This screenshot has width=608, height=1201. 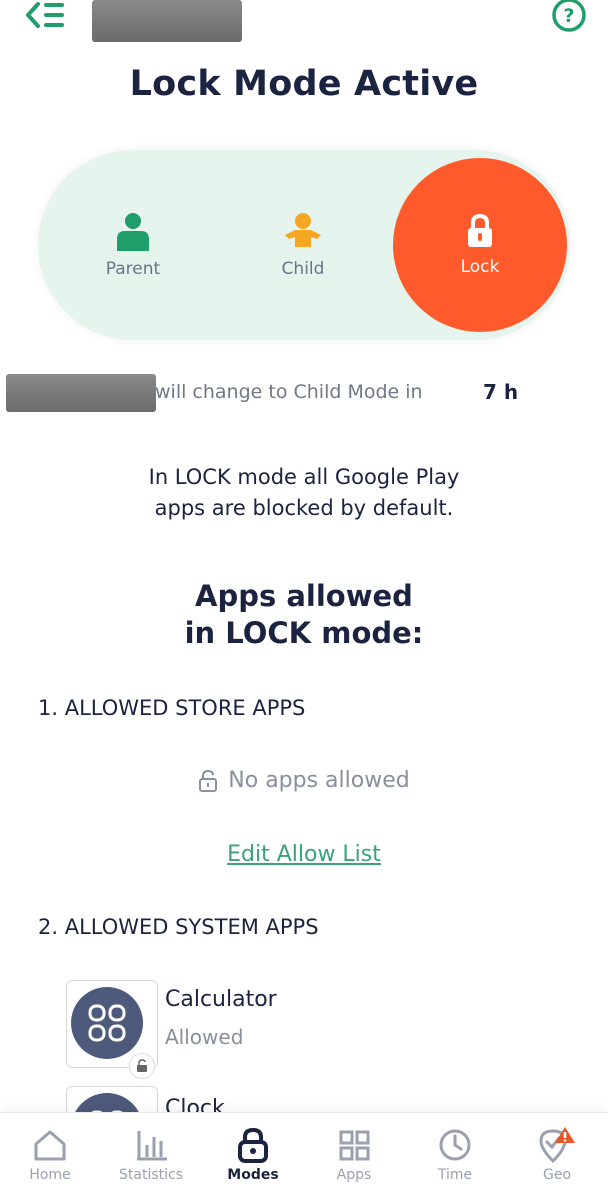 I want to click on home-icon, so click(x=50, y=1145).